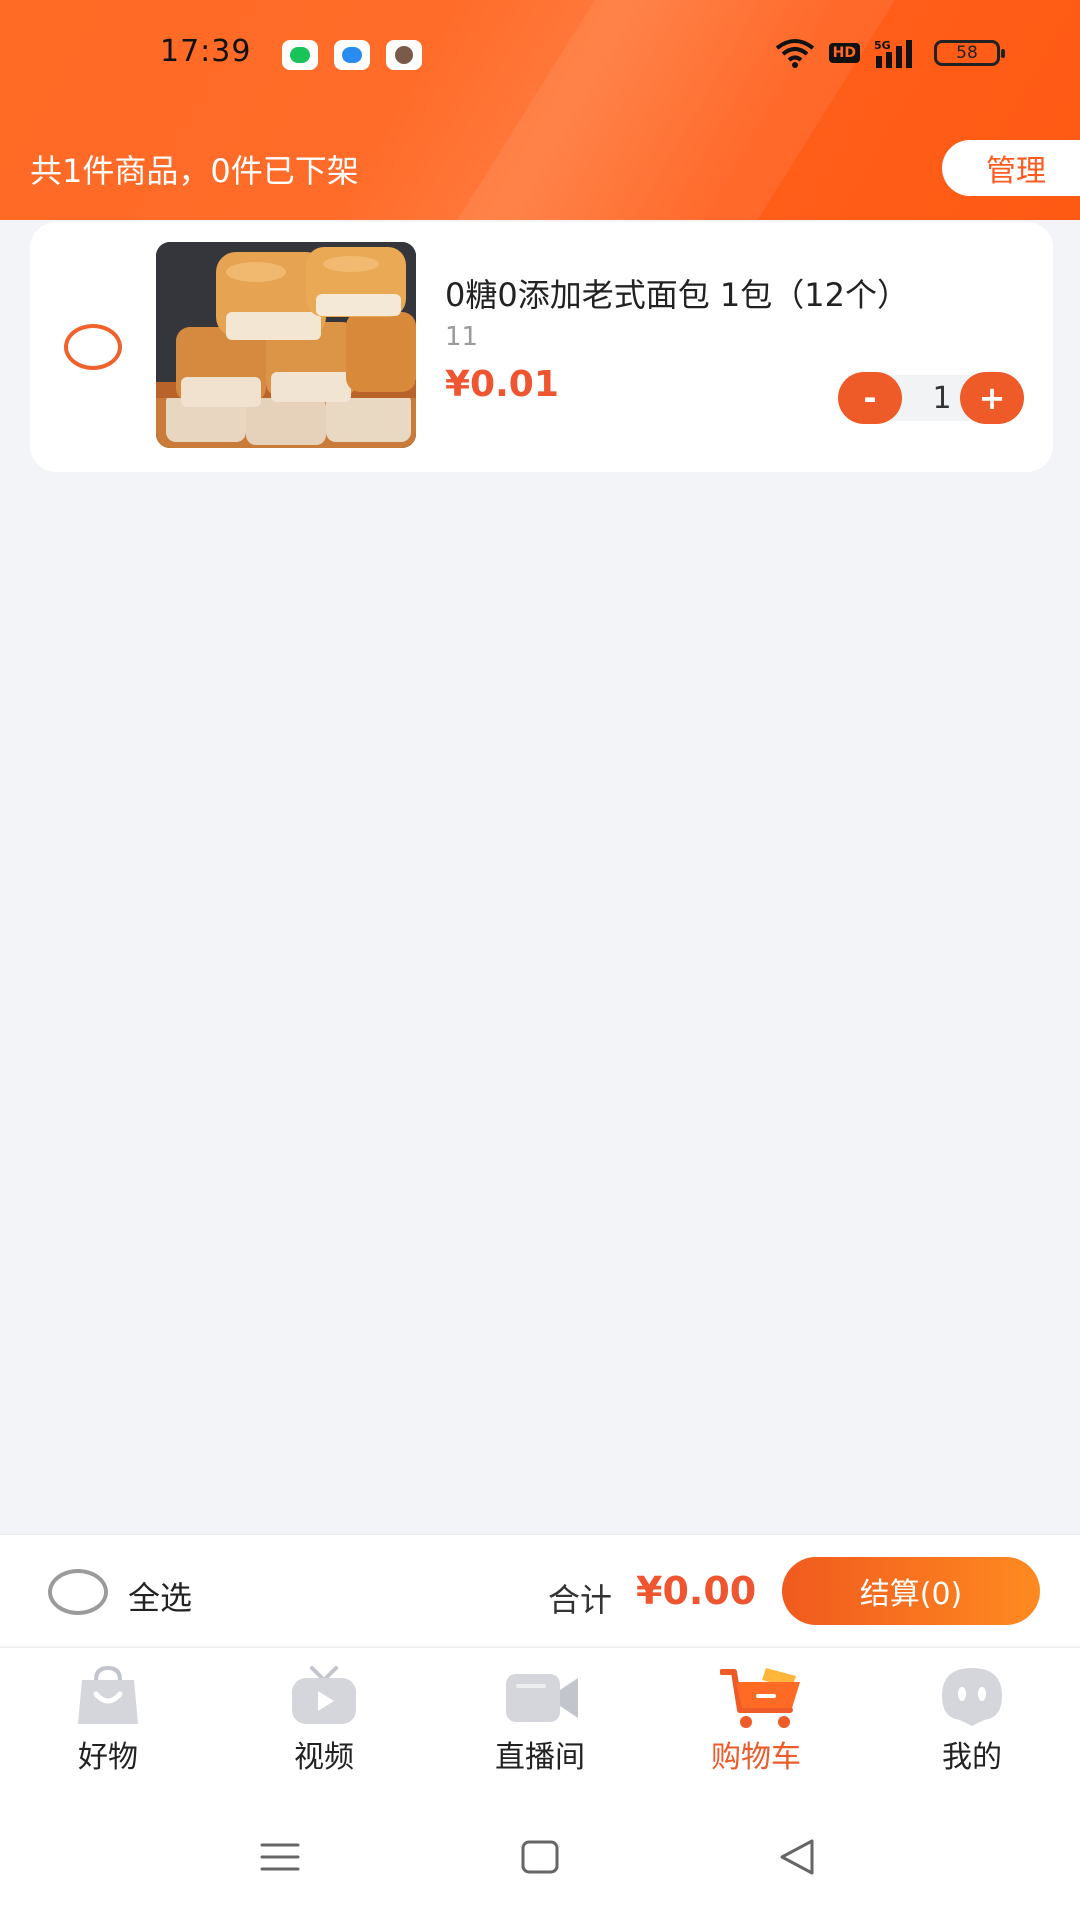  What do you see at coordinates (540, 1757) in the screenshot?
I see `tab-label: 直播间` at bounding box center [540, 1757].